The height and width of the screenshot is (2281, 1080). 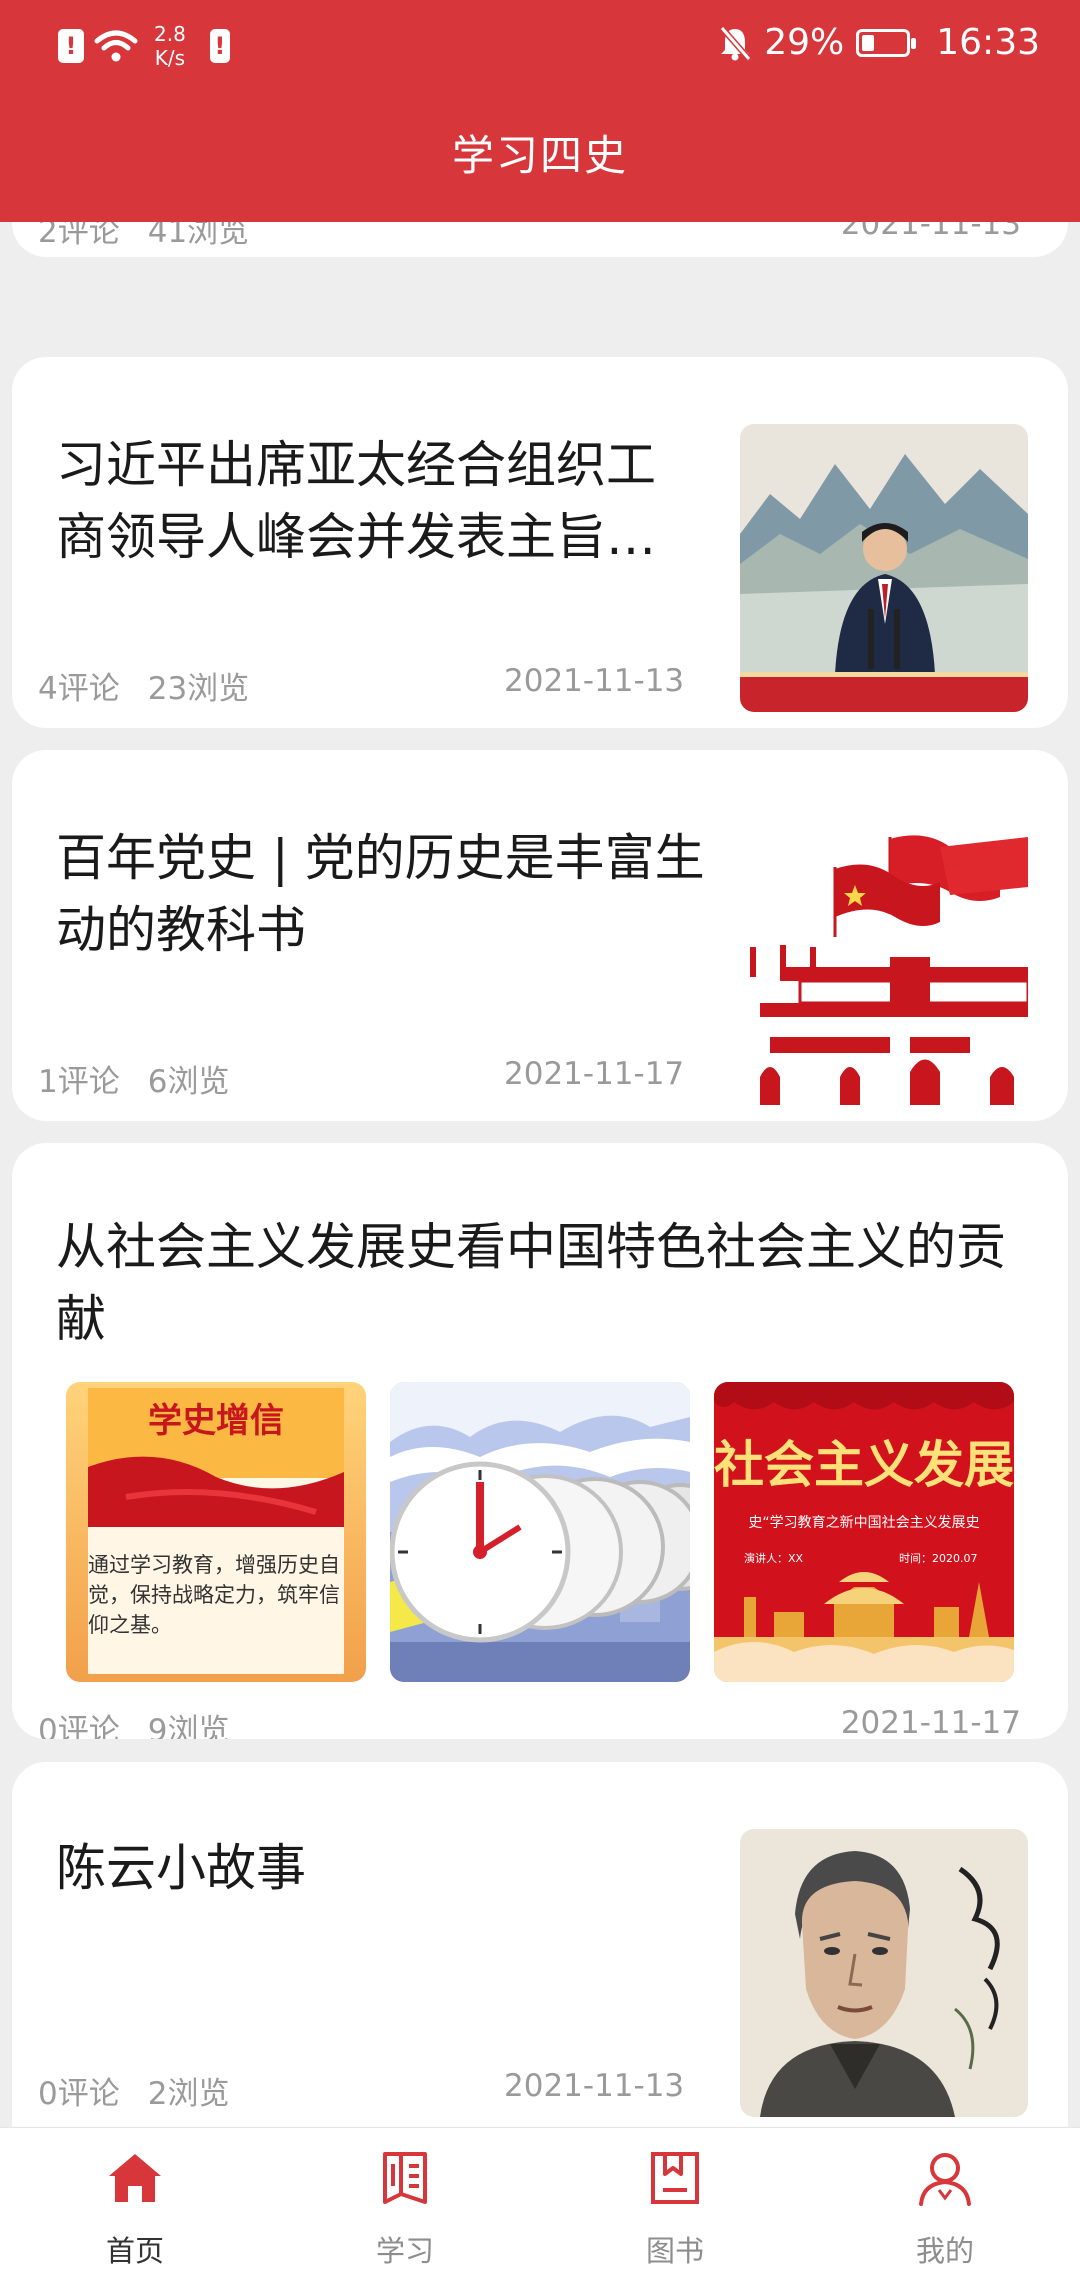 What do you see at coordinates (170, 58) in the screenshot?
I see `network-speed-unit: K/s` at bounding box center [170, 58].